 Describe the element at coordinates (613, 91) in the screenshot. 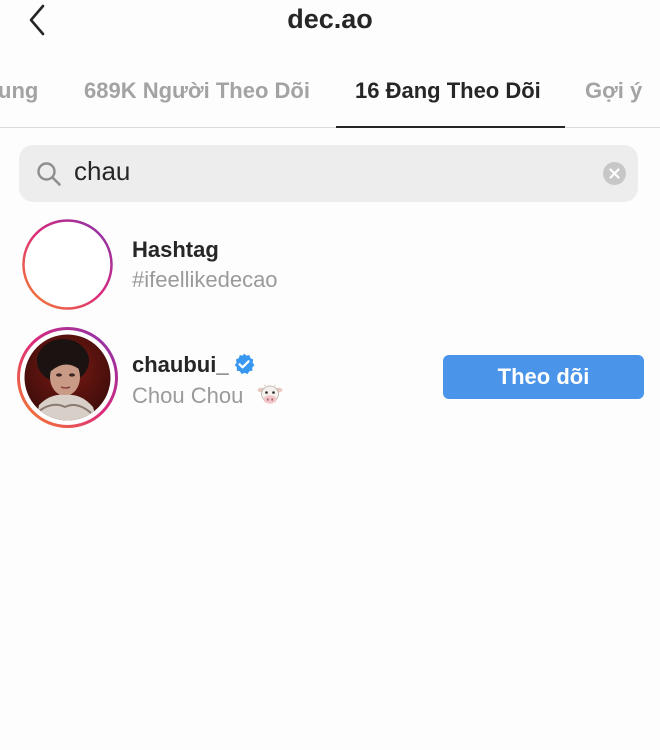

I see `tab-suggested: Gợi ý` at that location.